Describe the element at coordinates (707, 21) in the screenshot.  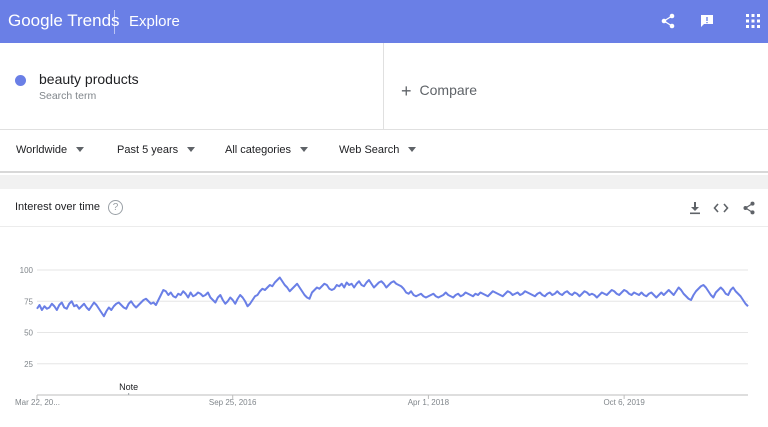
I see `feedback-icon` at that location.